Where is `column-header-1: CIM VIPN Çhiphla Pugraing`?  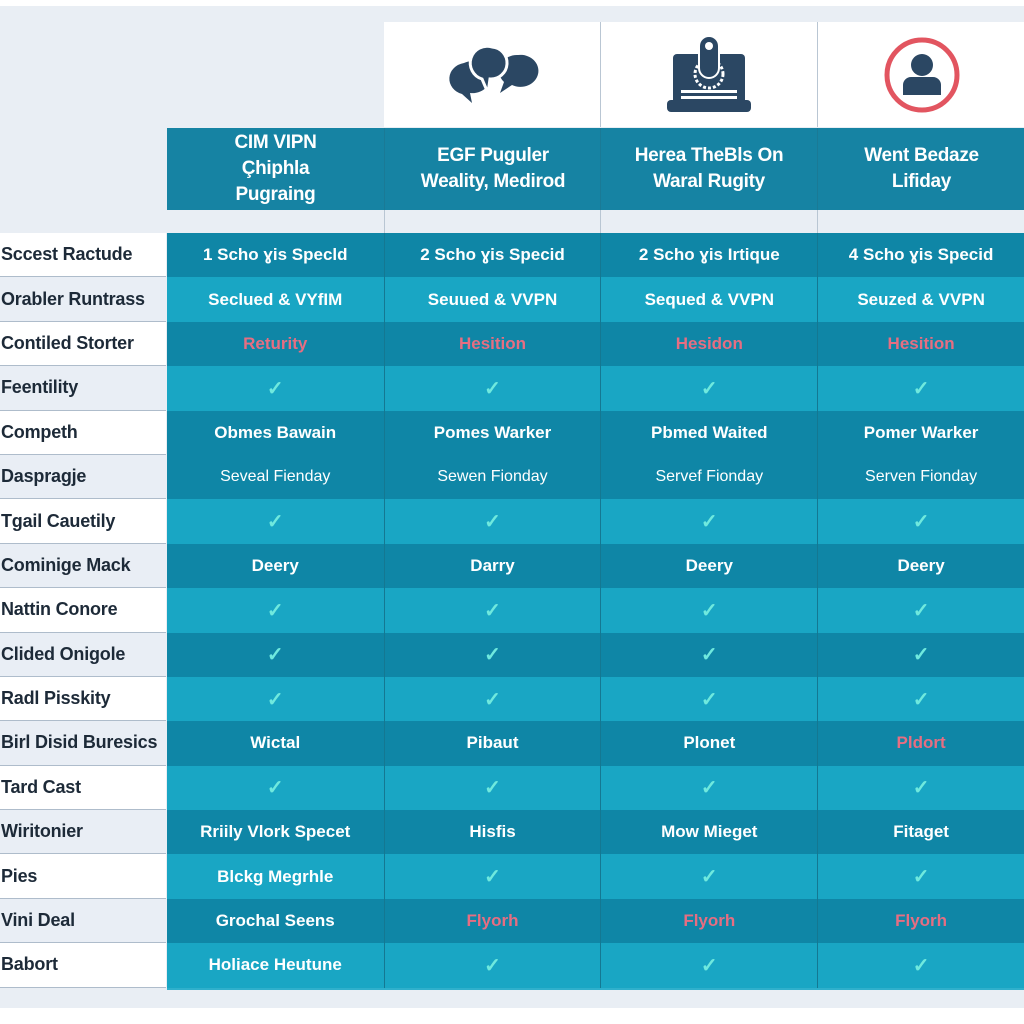 column-header-1: CIM VIPN Çhiphla Pugraing is located at coordinates (275, 169).